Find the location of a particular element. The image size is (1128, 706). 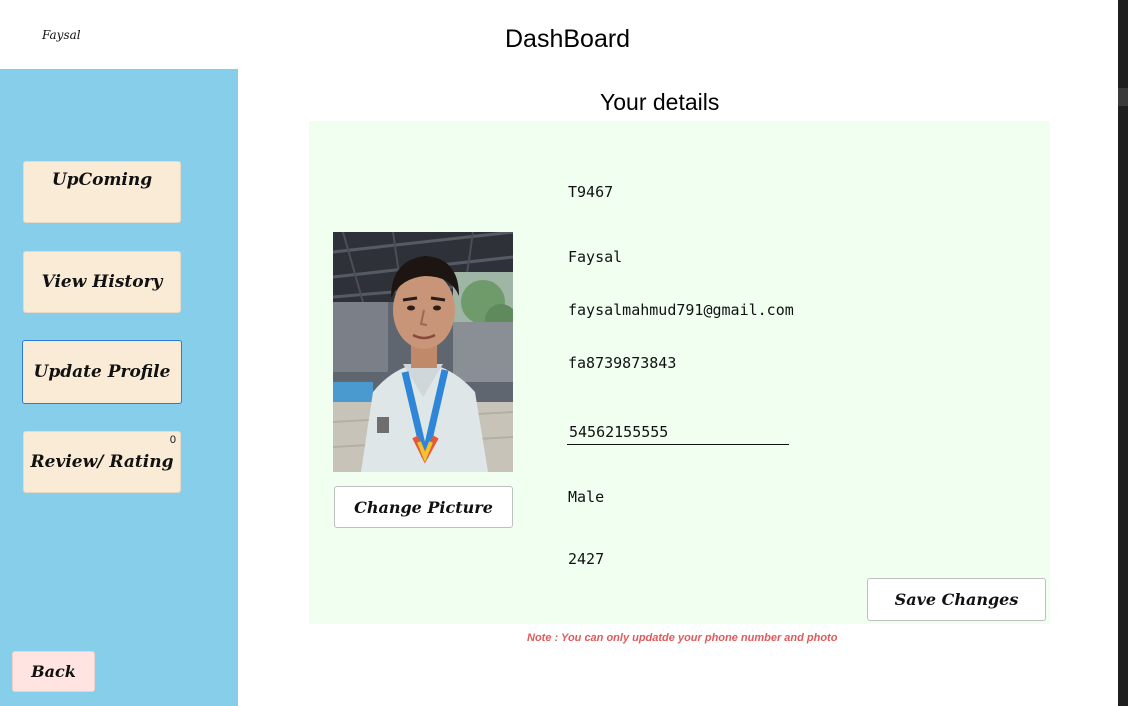

review-rating-button-label: Review/ Rating is located at coordinates (102, 462).